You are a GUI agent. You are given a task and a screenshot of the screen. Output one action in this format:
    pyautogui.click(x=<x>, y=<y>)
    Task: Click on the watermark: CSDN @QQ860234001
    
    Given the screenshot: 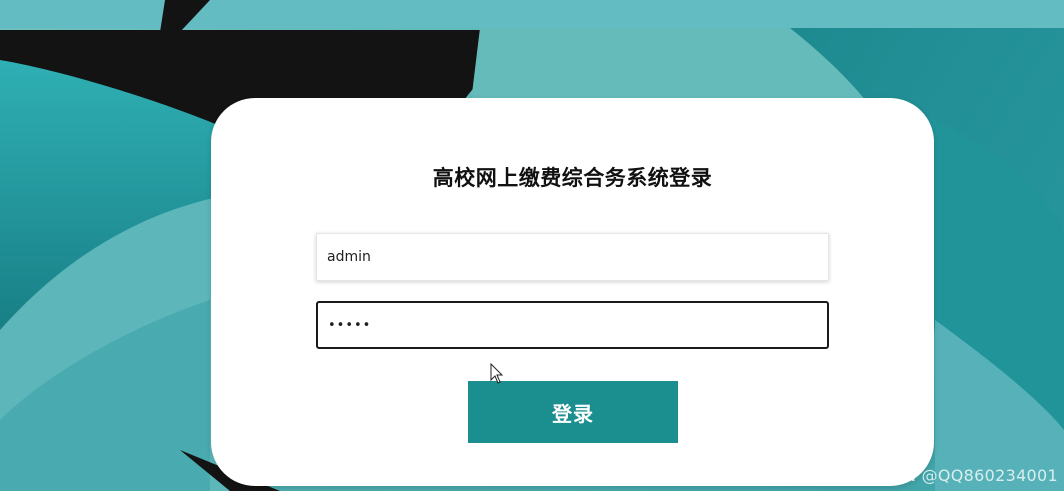 What is the action you would take?
    pyautogui.click(x=963, y=475)
    